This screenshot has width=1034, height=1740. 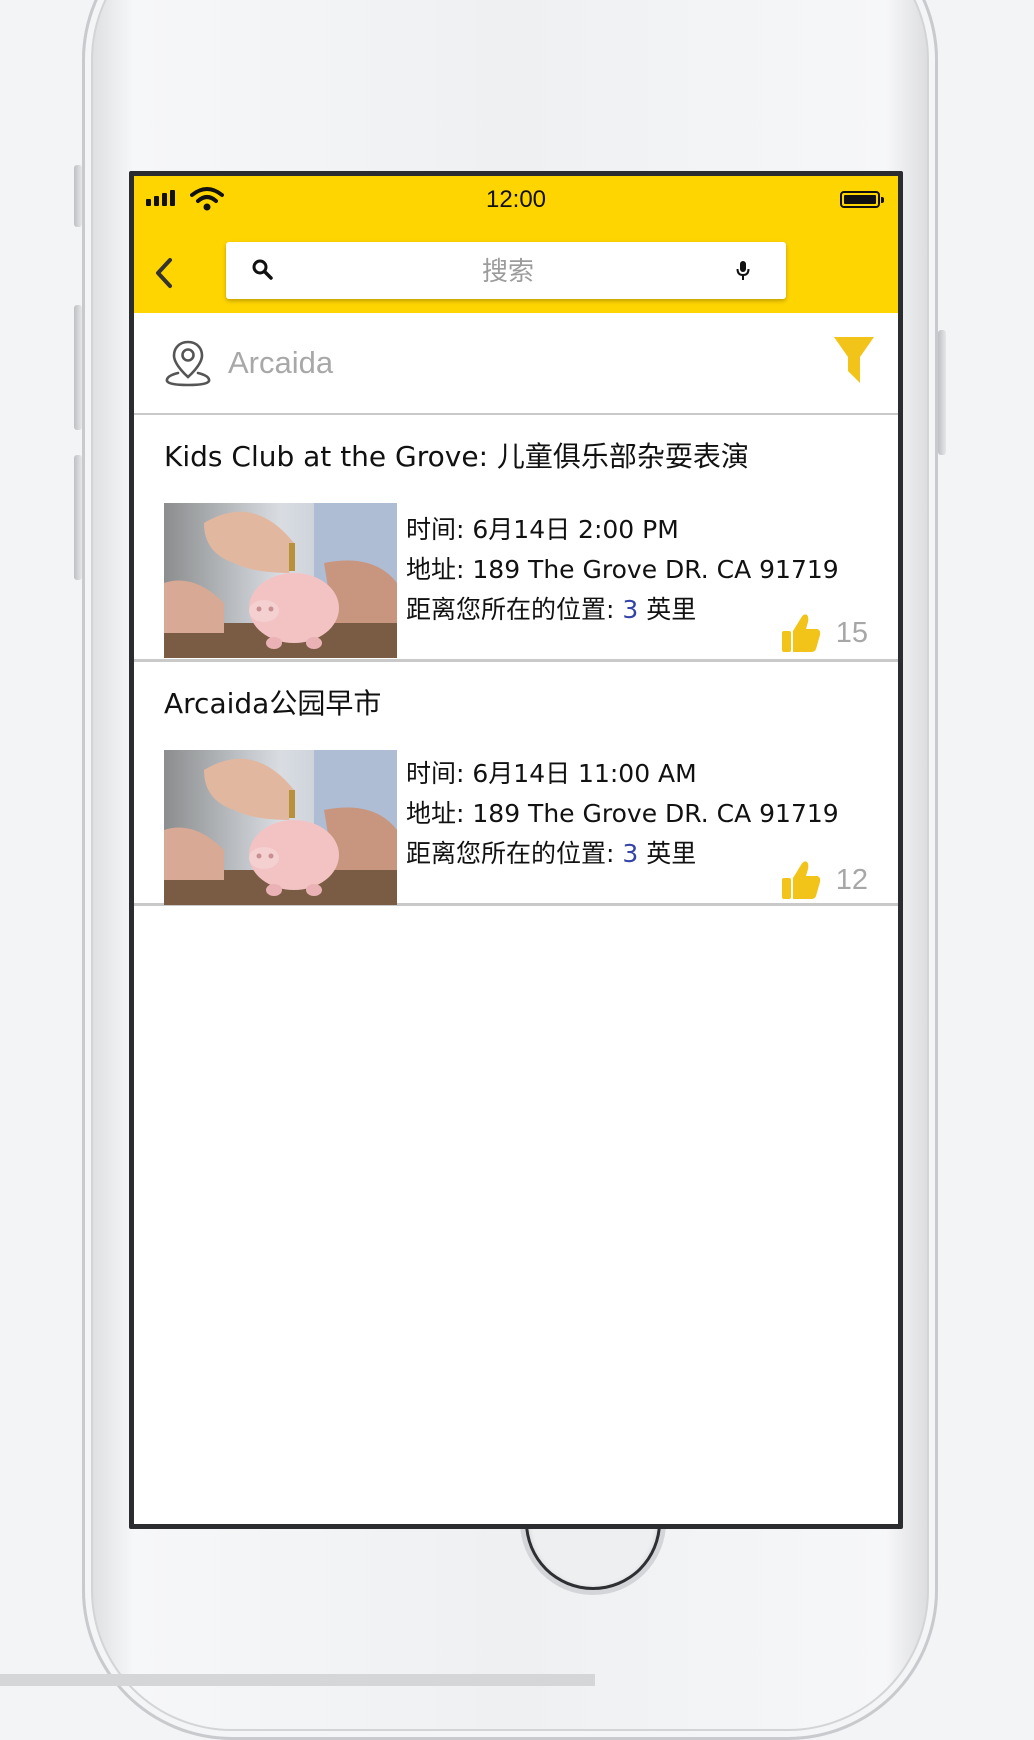 I want to click on back-arrow-icon, so click(x=164, y=273).